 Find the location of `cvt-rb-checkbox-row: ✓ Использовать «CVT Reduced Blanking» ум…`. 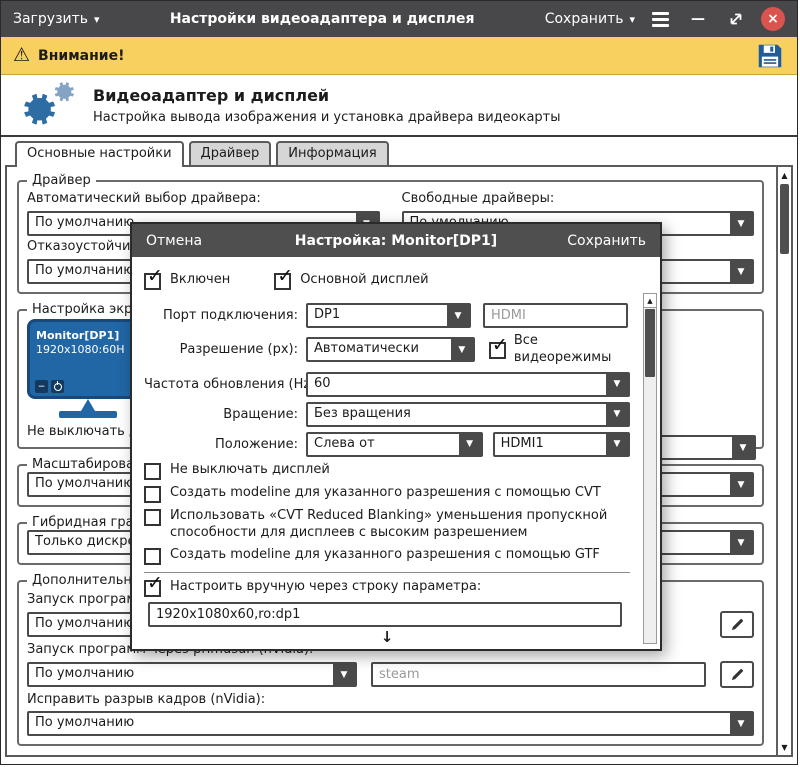

cvt-rb-checkbox-row: ✓ Использовать «CVT Reduced Blanking» ум… is located at coordinates (387, 525).